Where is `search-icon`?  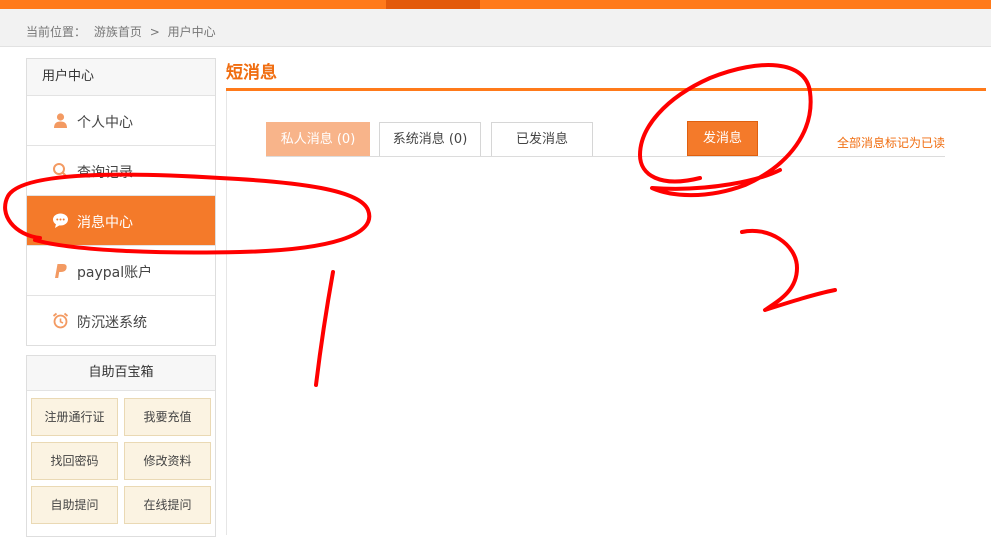 search-icon is located at coordinates (60, 170).